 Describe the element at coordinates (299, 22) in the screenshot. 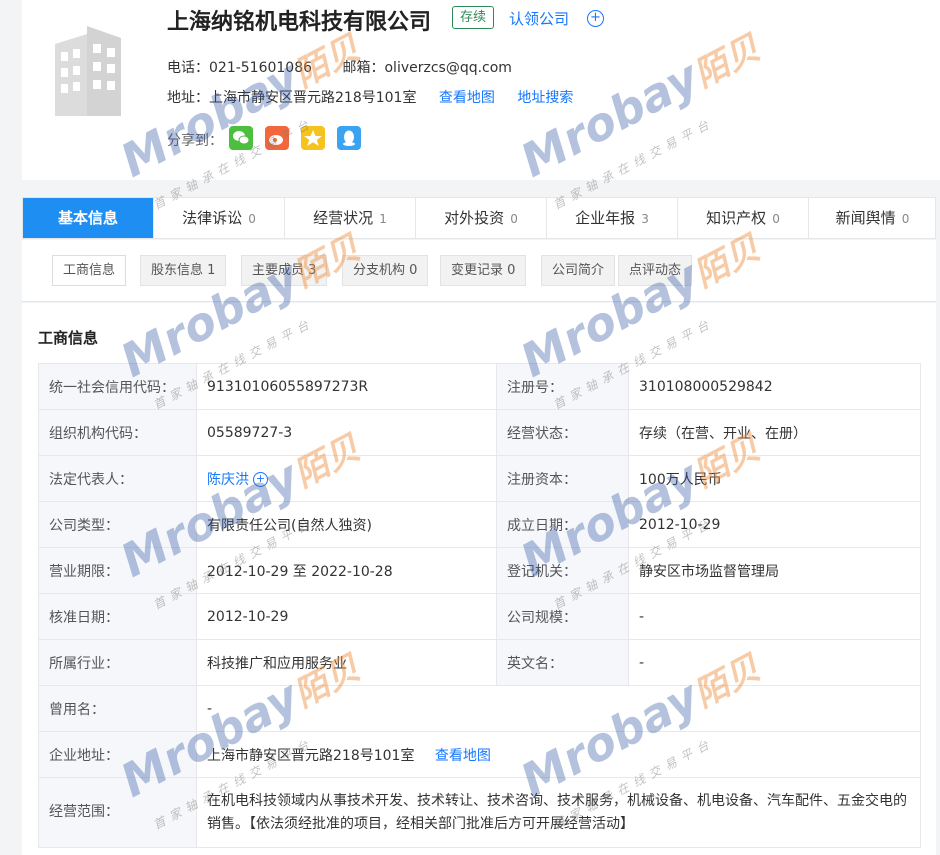

I see `company-name: 上海纳铭机电科技有限公司` at that location.